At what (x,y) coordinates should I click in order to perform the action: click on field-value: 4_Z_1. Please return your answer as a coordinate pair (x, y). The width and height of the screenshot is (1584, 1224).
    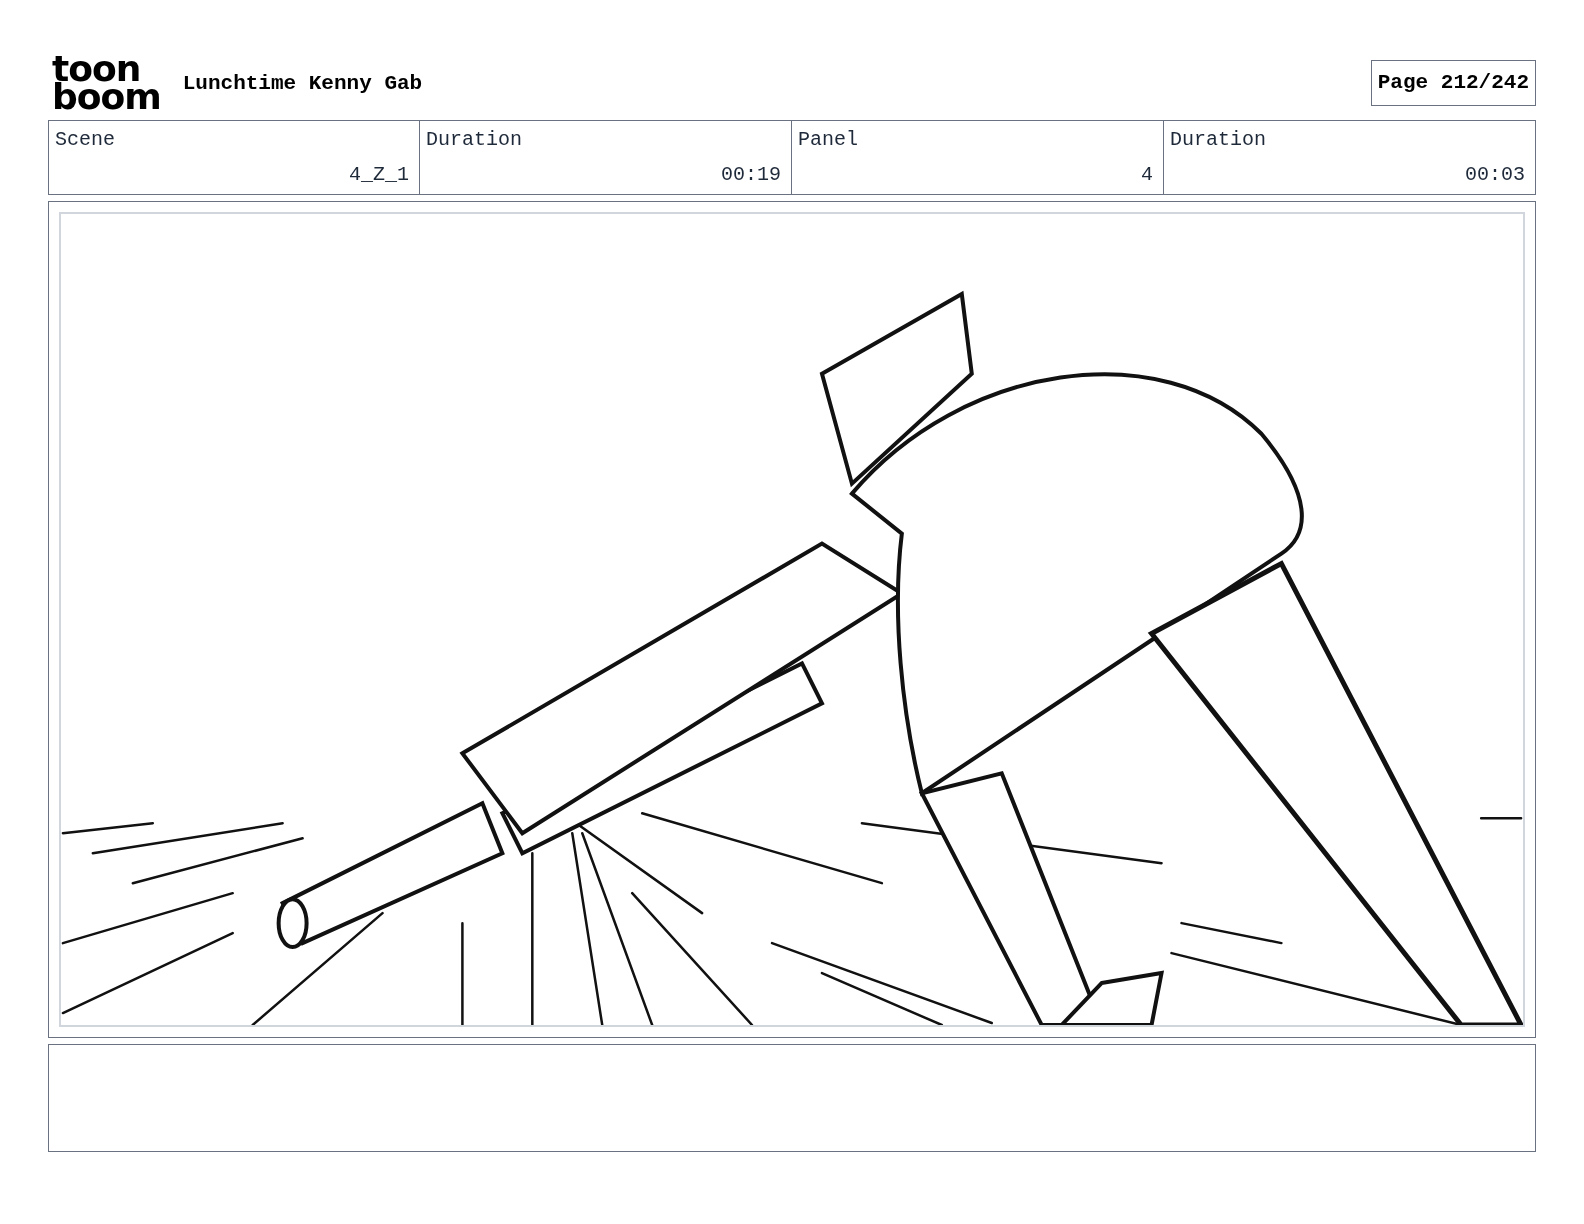
    Looking at the image, I should click on (378, 175).